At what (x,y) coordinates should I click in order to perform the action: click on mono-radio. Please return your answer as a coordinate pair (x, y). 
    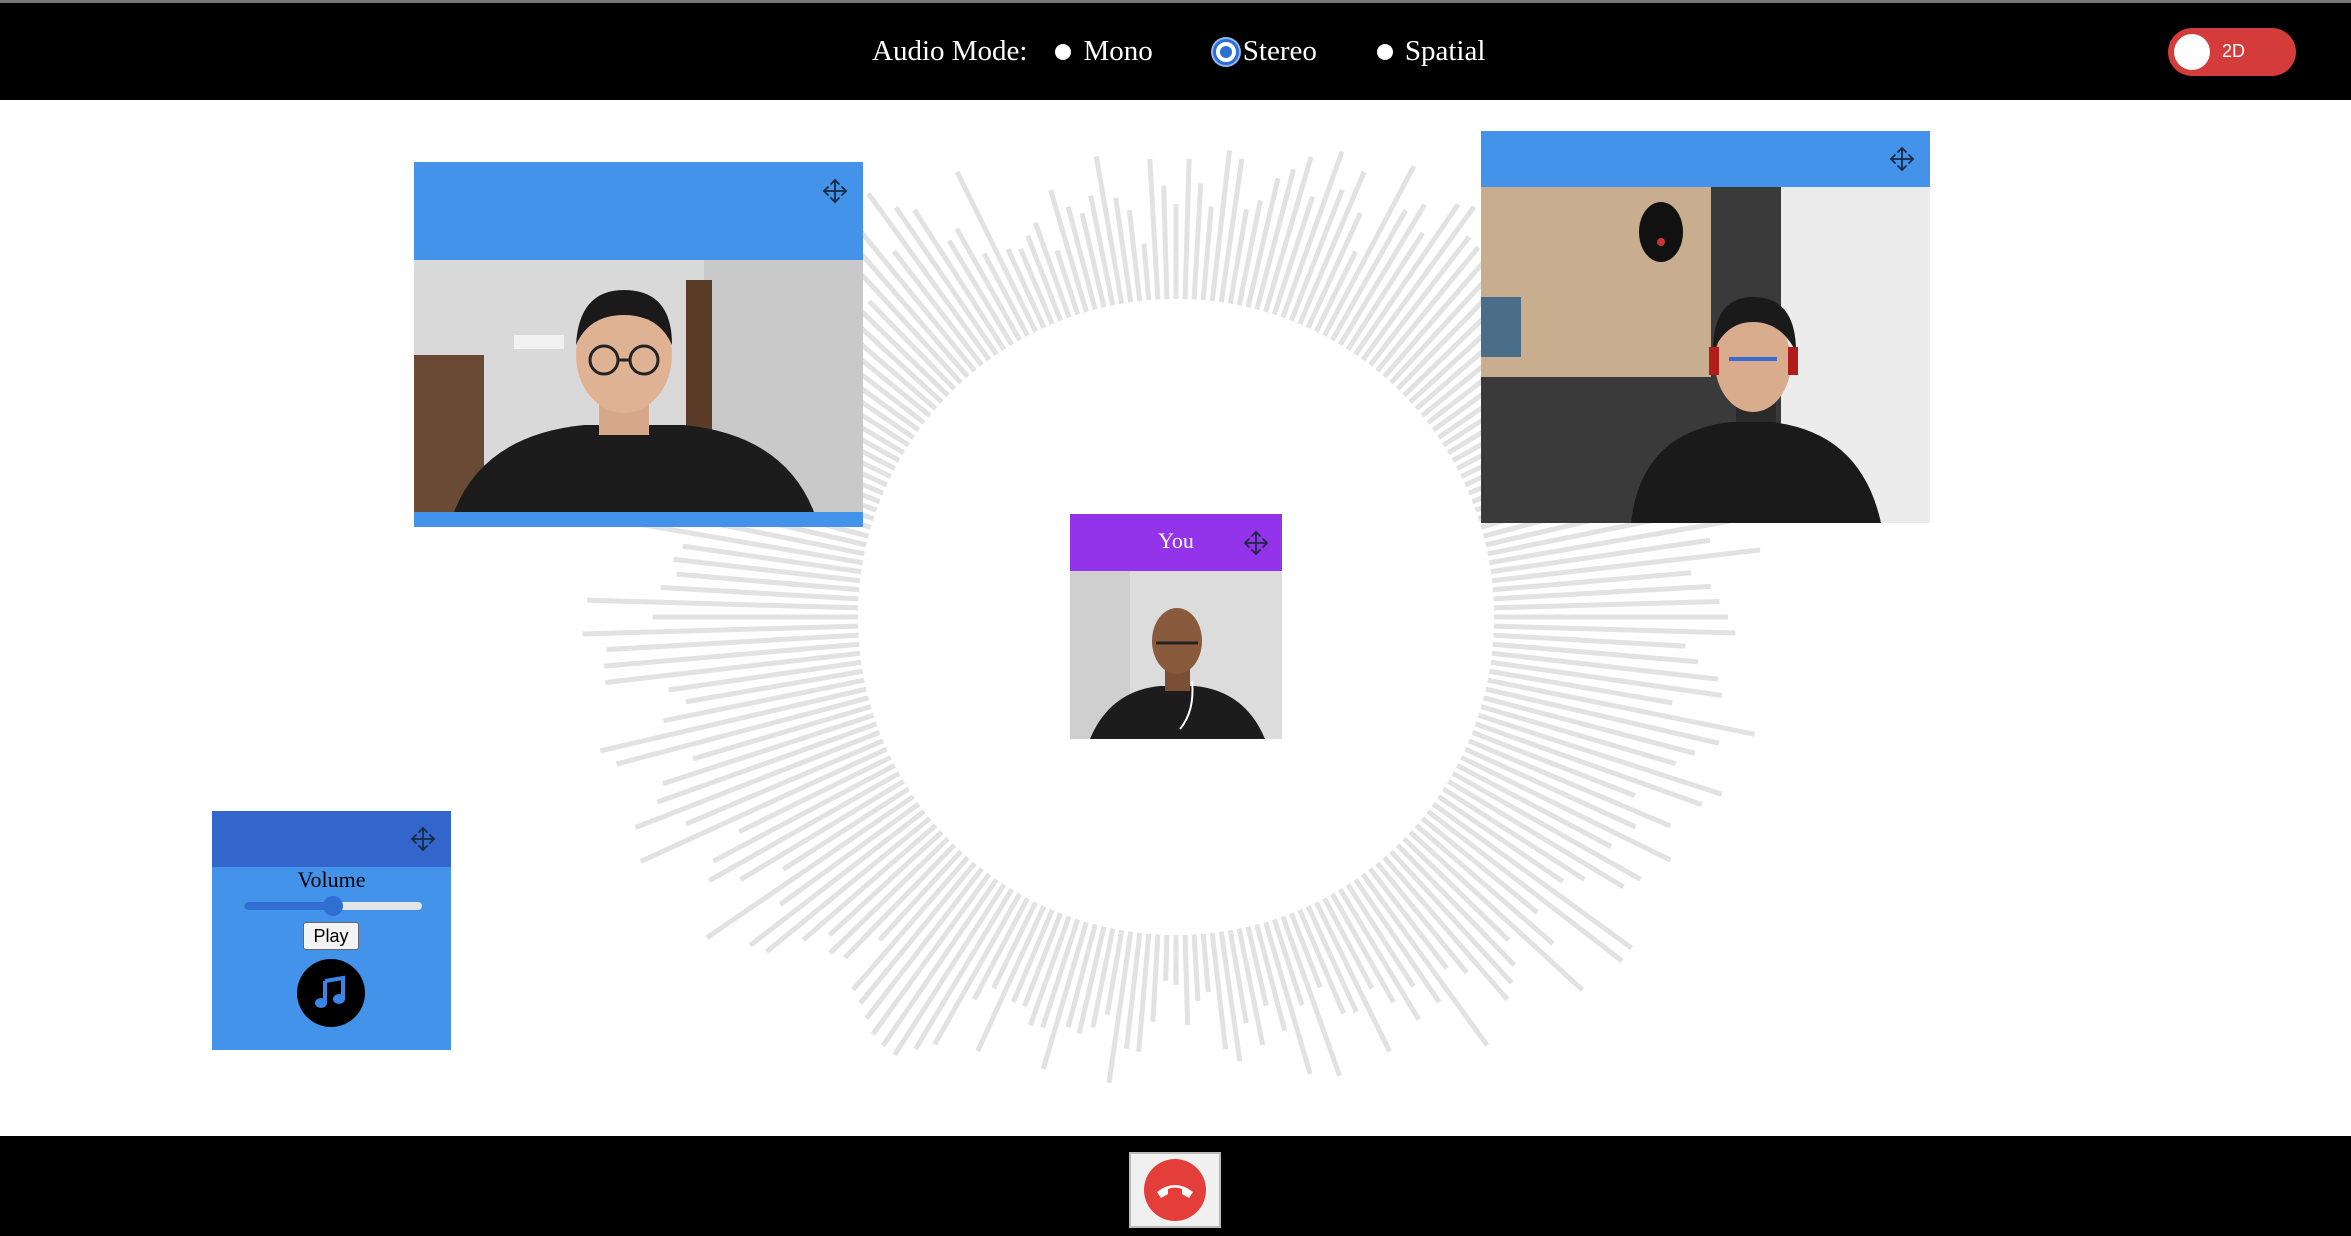
    Looking at the image, I should click on (1063, 51).